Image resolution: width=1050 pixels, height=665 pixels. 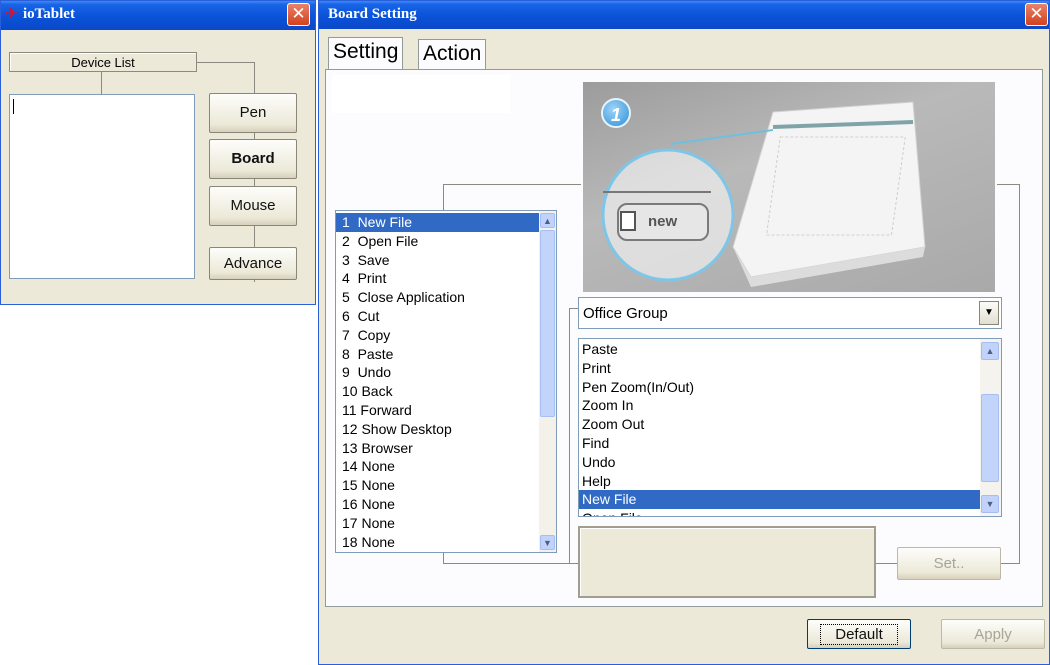 I want to click on tablet-image: 1 new, so click(x=789, y=187).